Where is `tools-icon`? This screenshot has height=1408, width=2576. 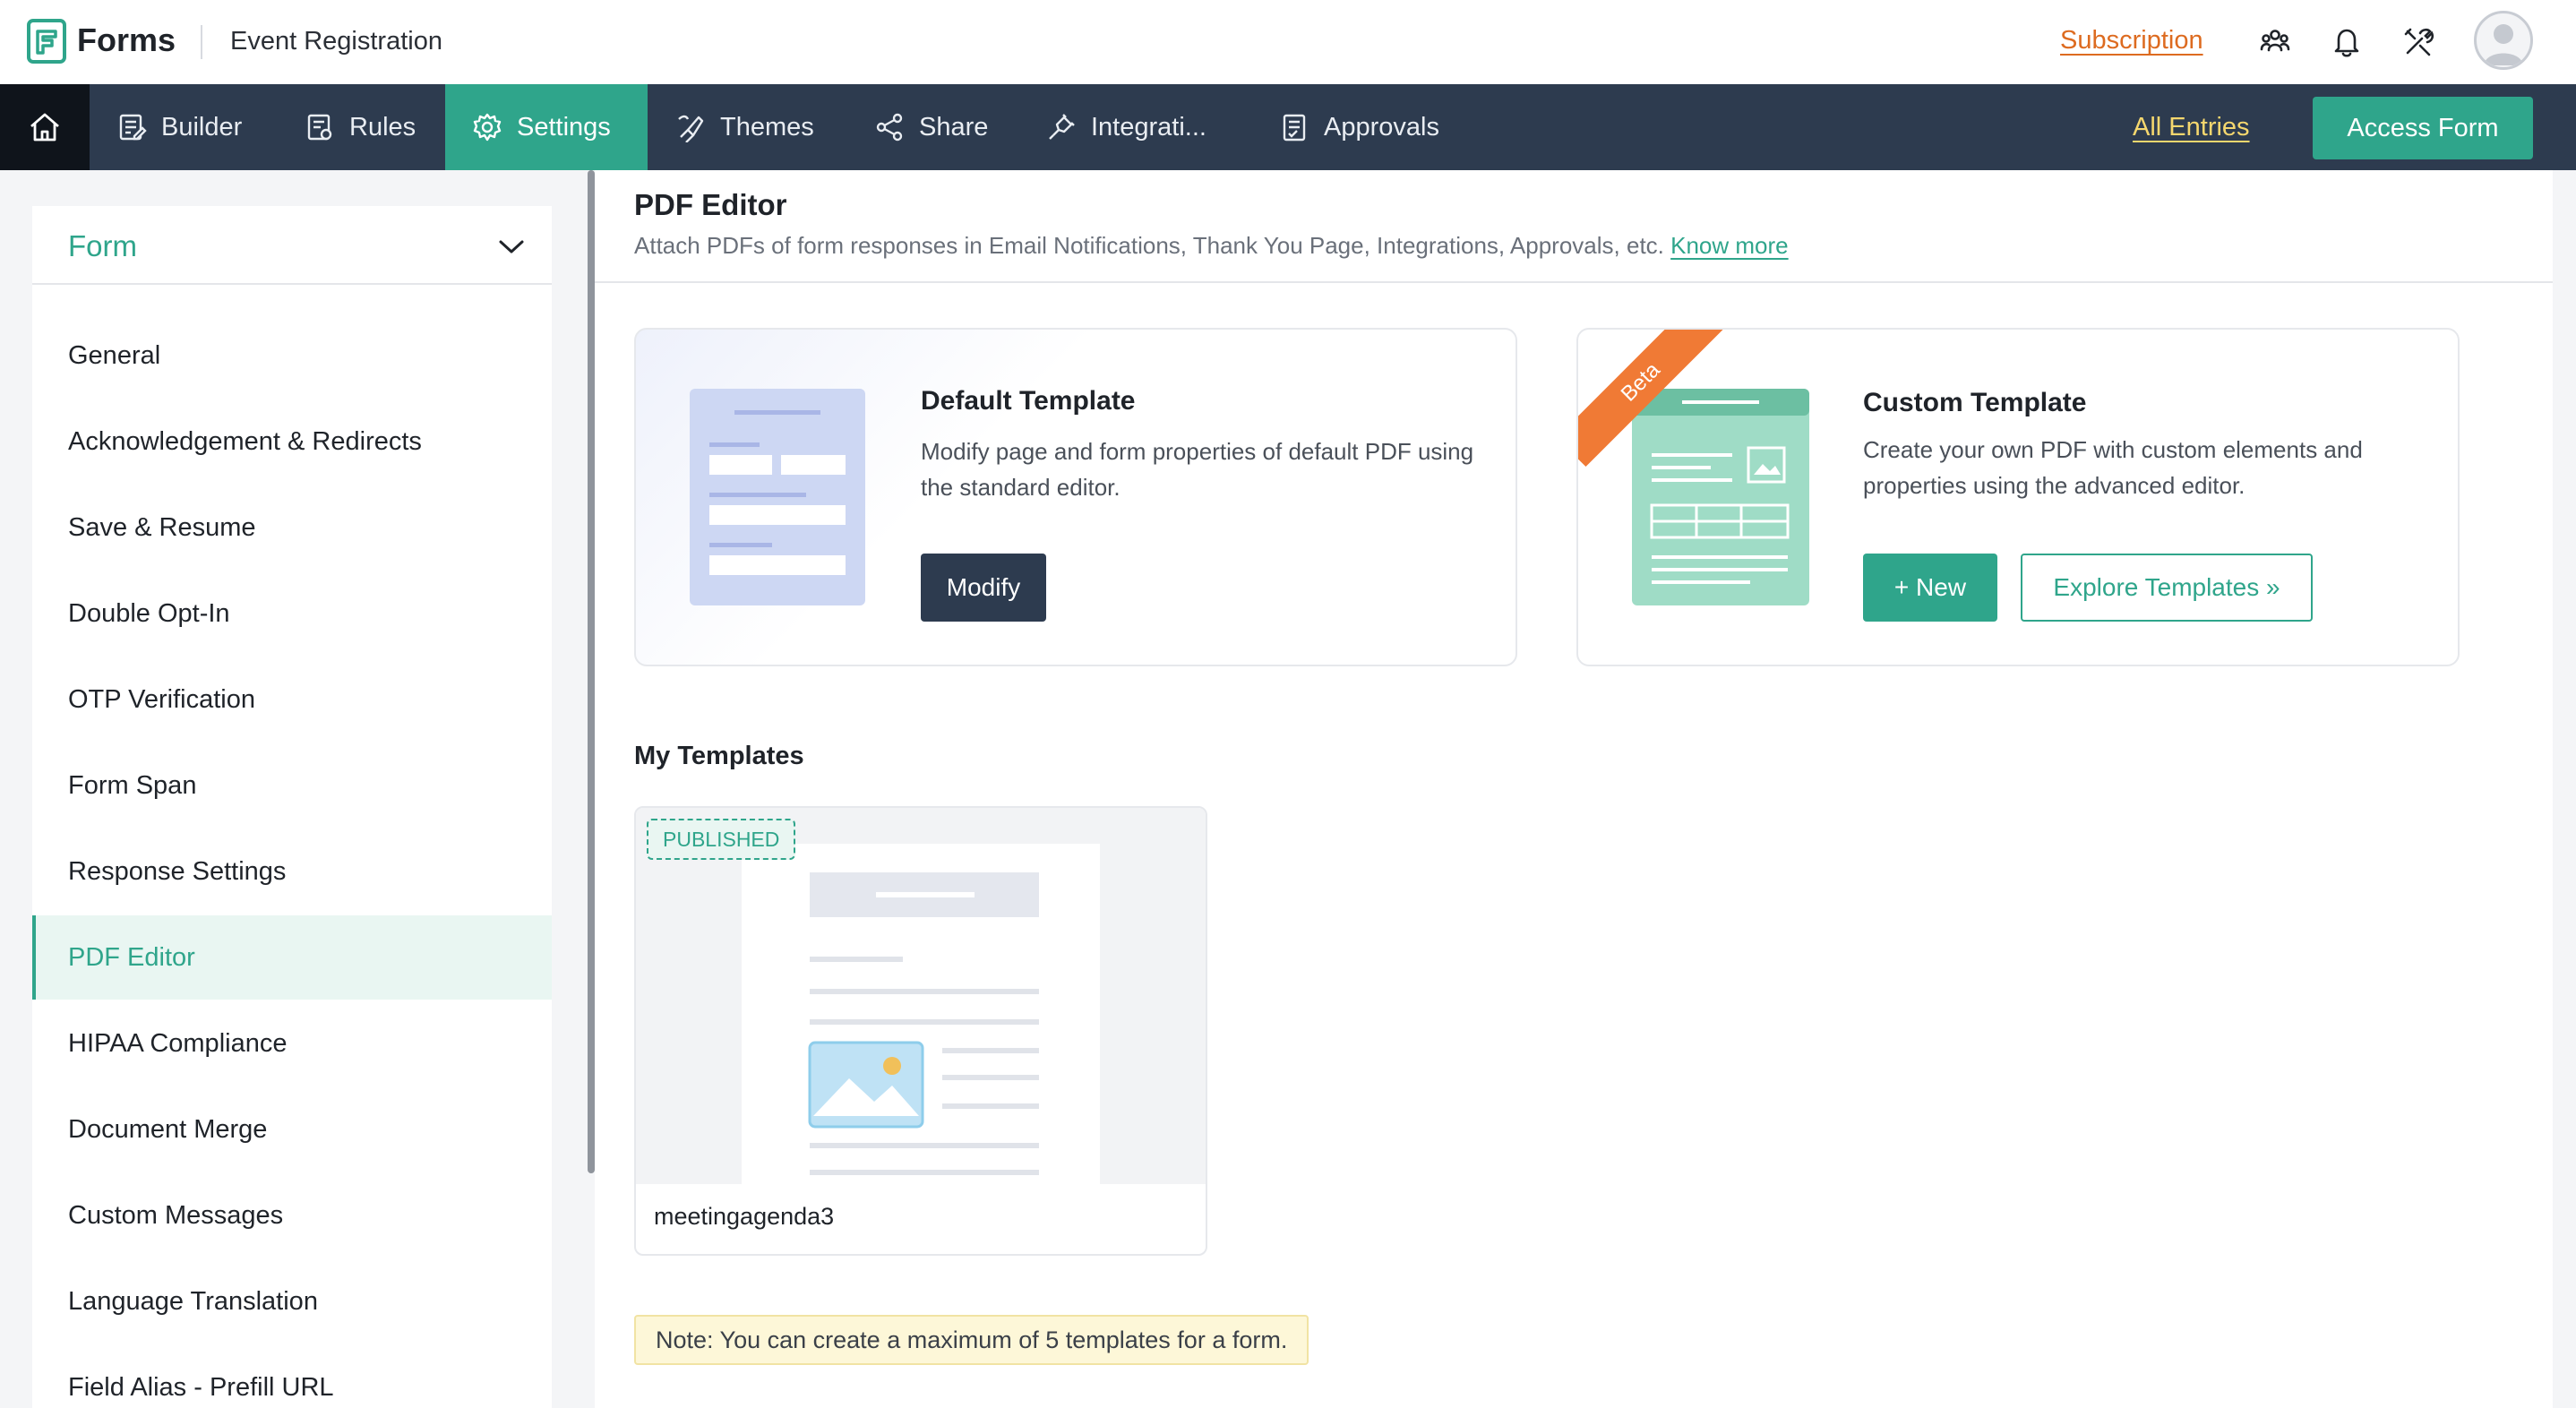
tools-icon is located at coordinates (2418, 42).